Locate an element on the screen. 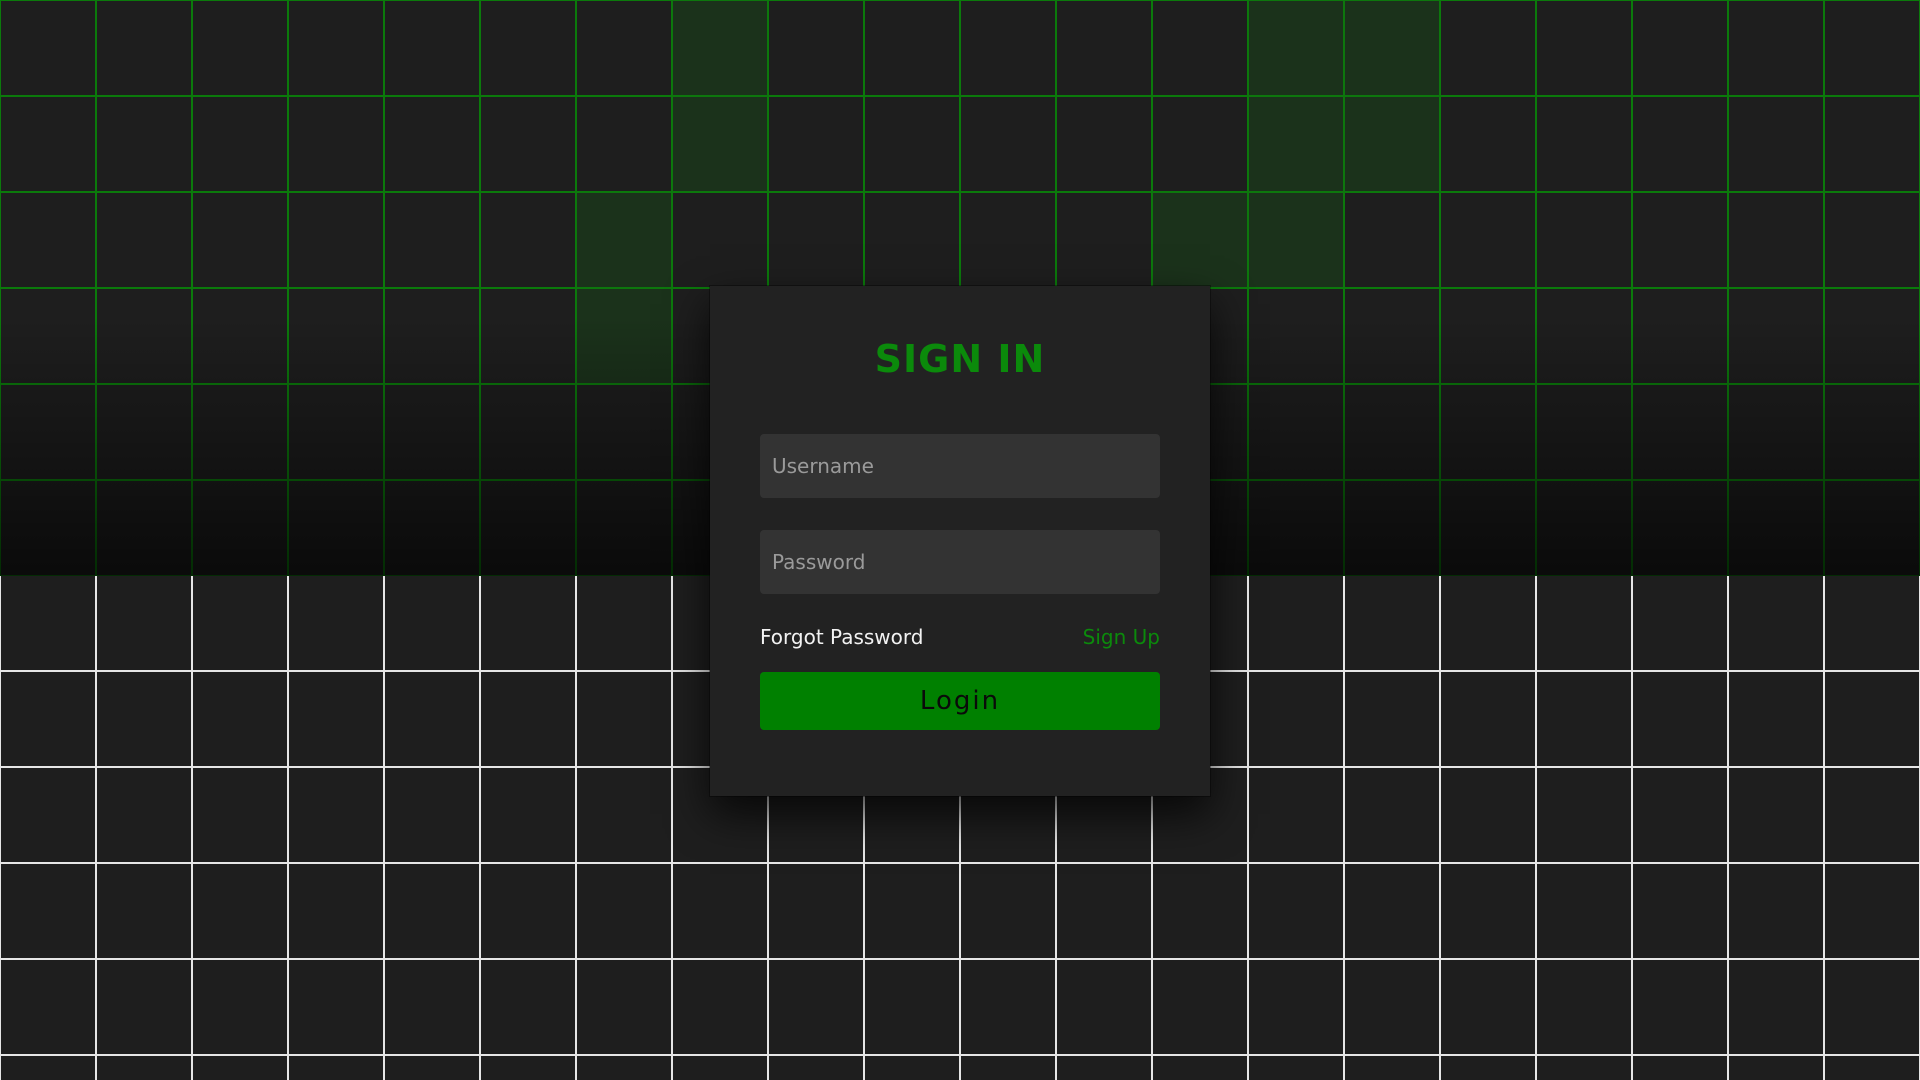 This screenshot has width=1920, height=1080. password-input is located at coordinates (960, 562).